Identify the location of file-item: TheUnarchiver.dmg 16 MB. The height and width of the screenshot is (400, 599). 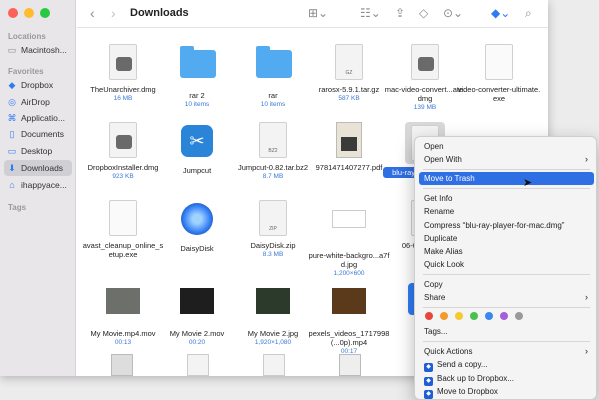
(123, 73).